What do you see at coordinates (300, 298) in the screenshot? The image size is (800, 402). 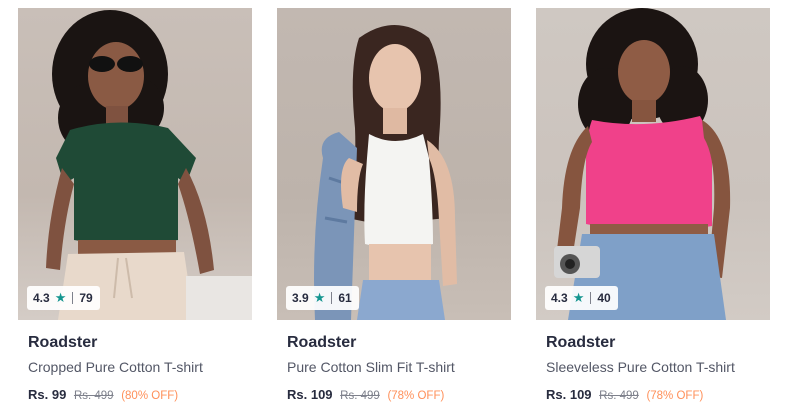 I see `rating-value: 3.9` at bounding box center [300, 298].